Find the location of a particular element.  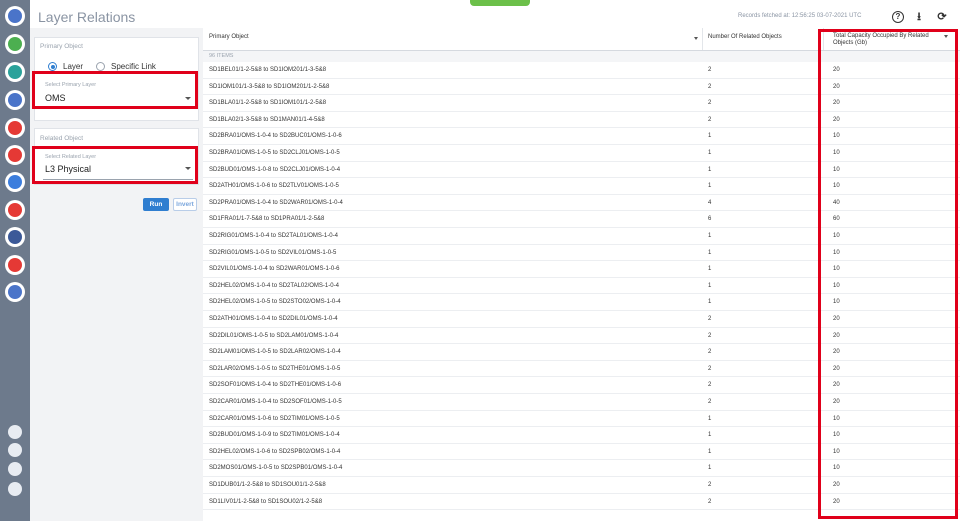

related-count-cell: 6 is located at coordinates (710, 219).